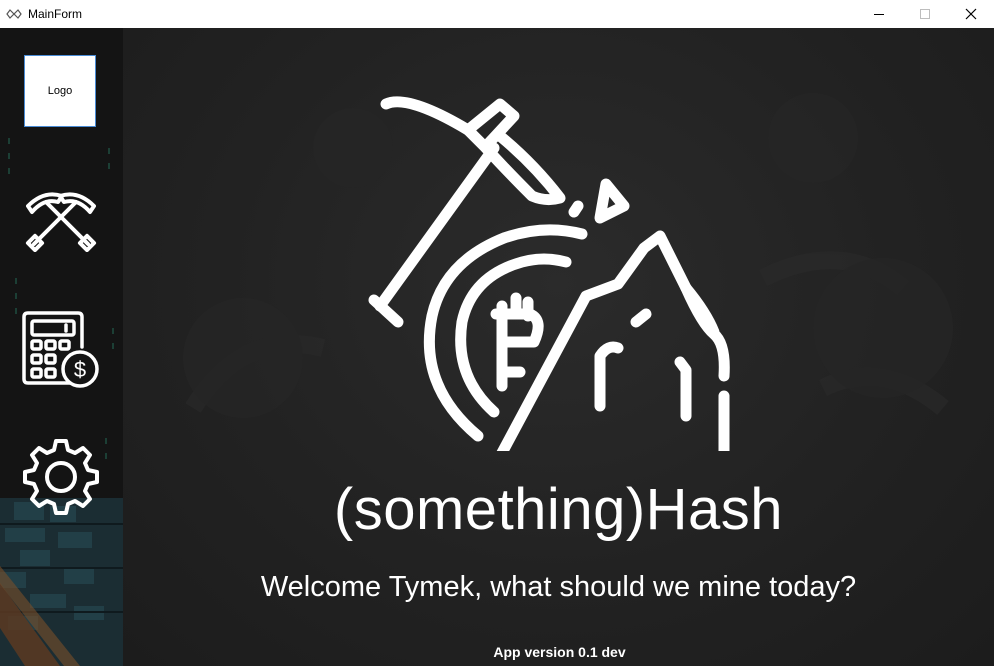  I want to click on logo-placeholder: Logo, so click(60, 91).